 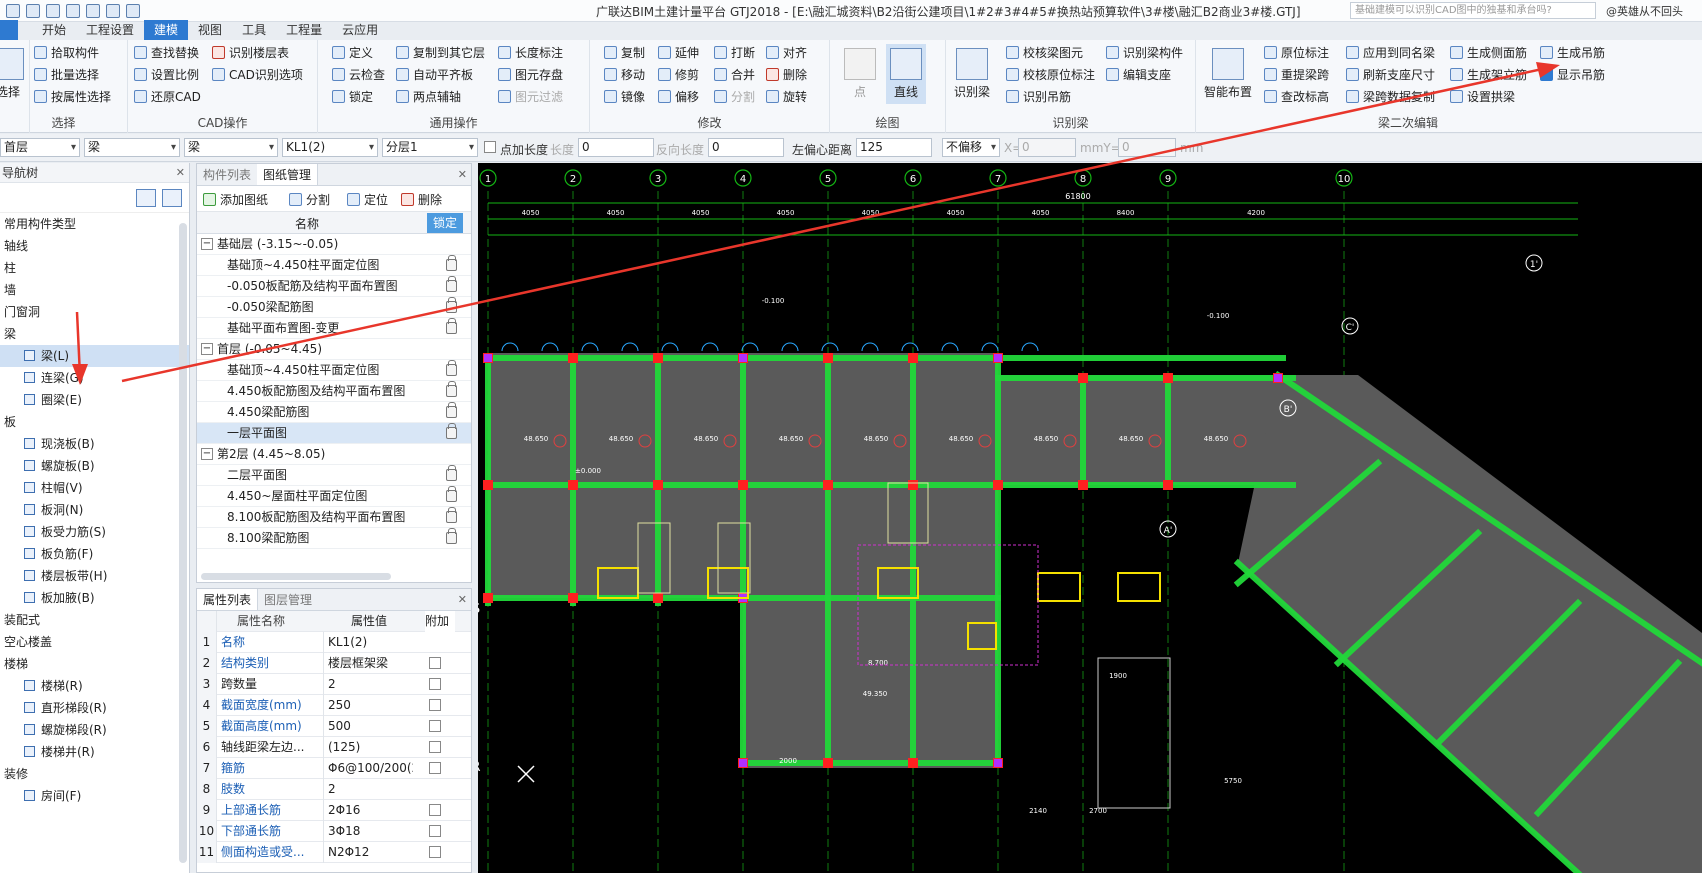 I want to click on user-name: @英雄从不回头, so click(x=1644, y=11).